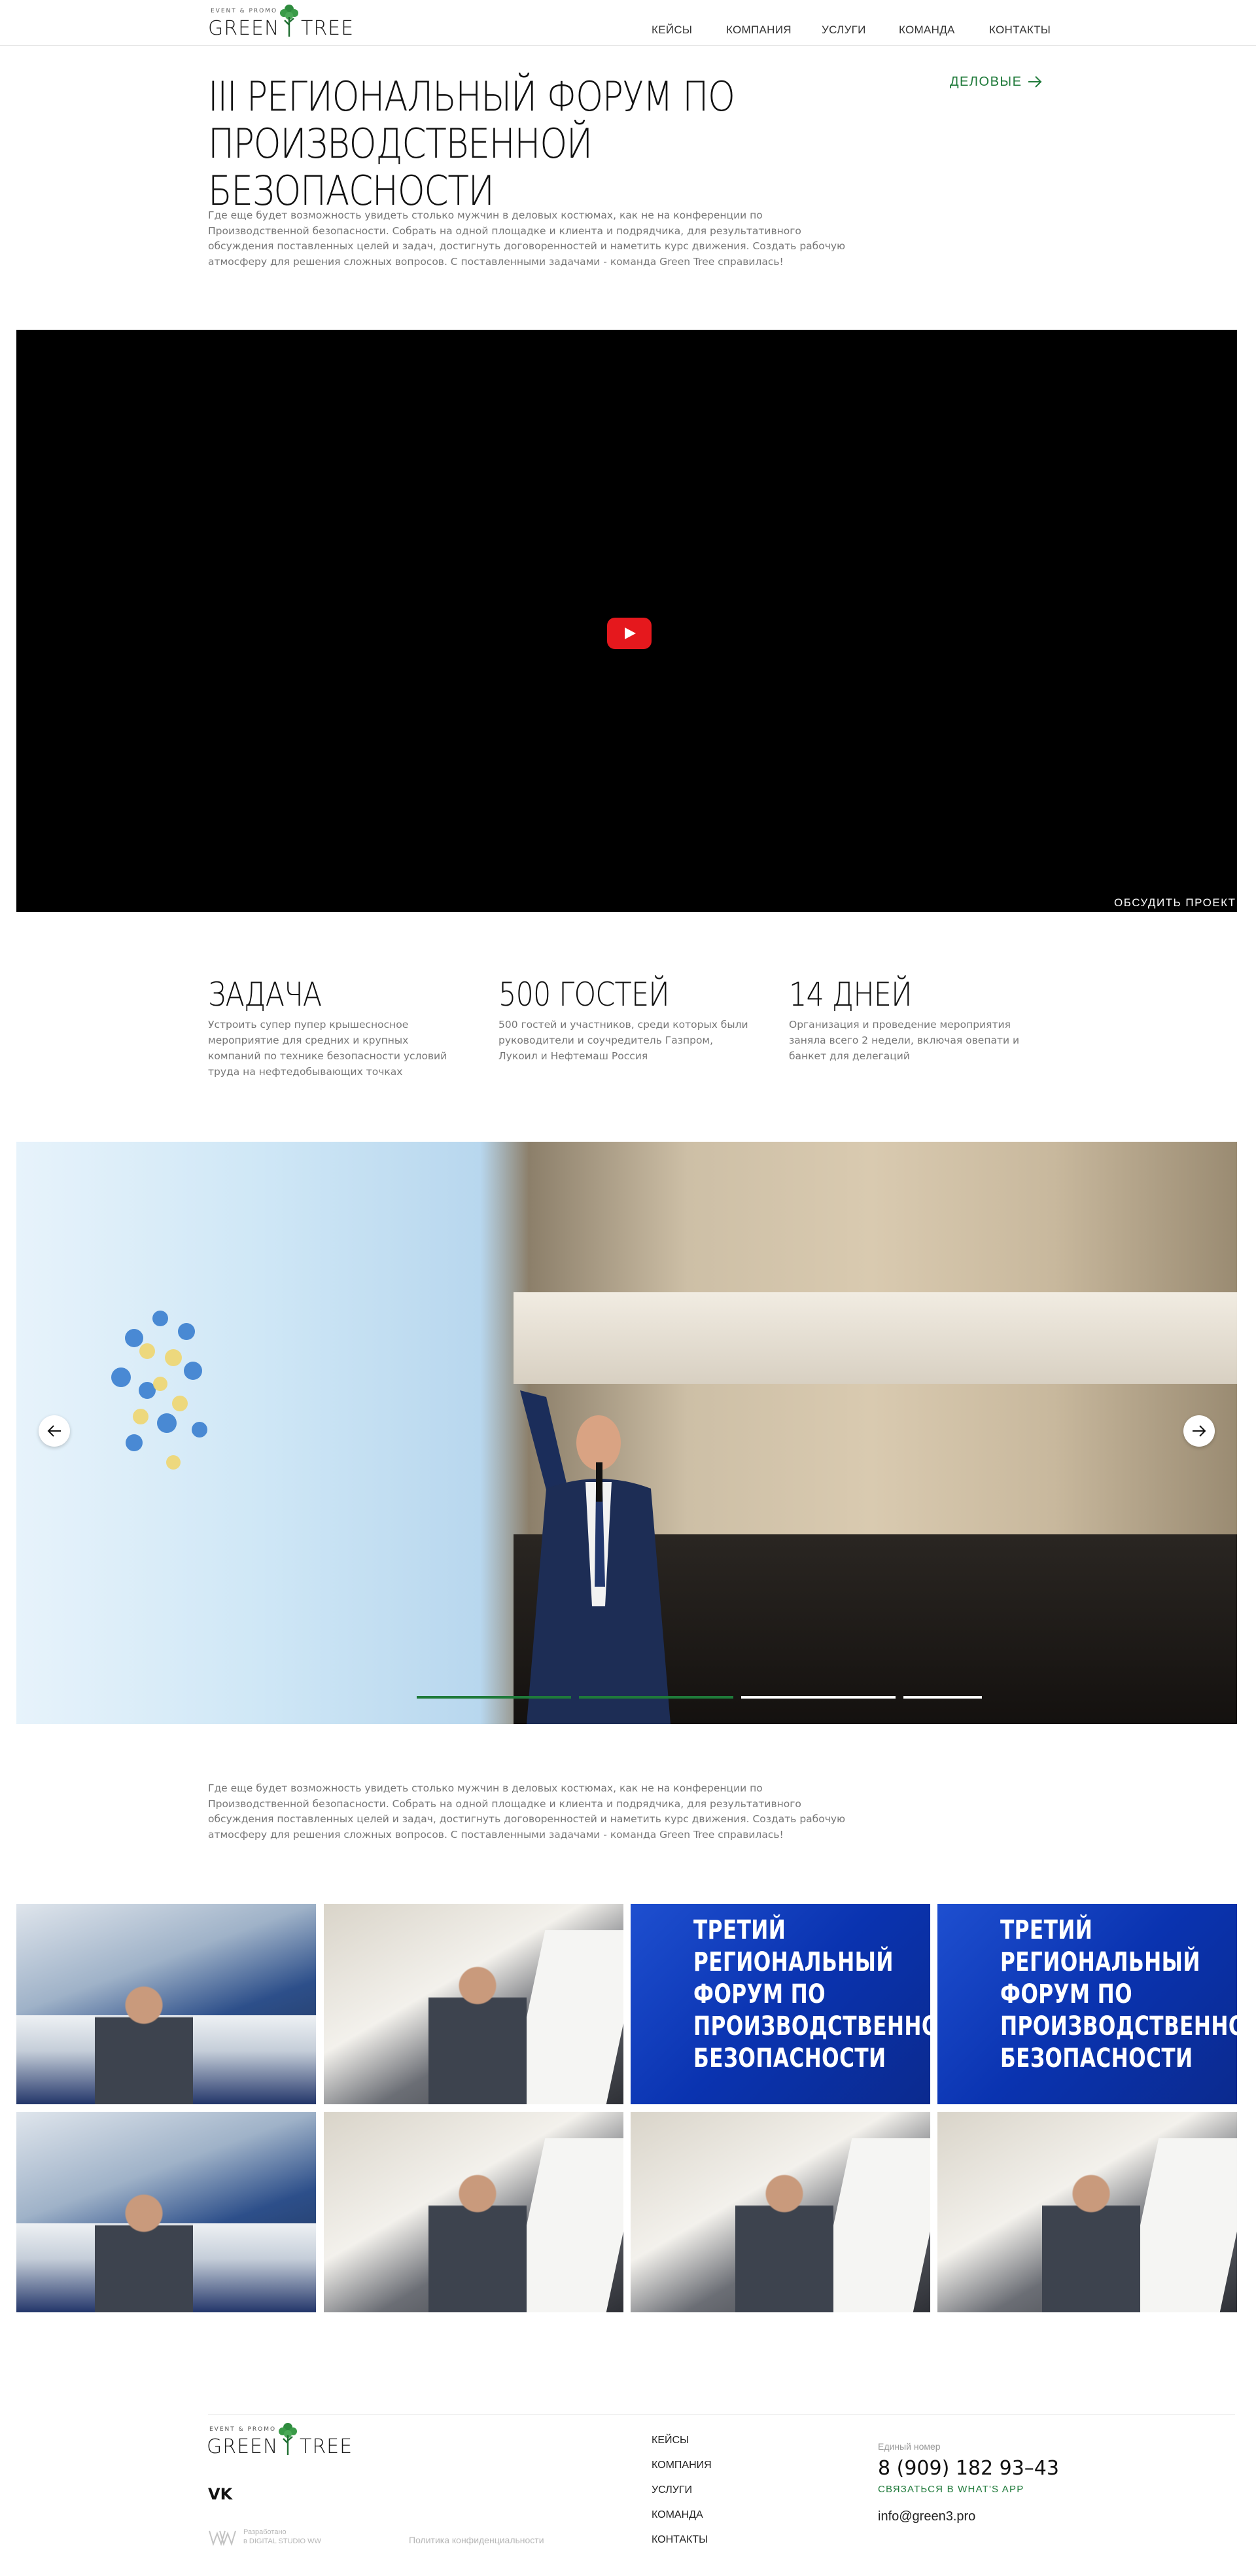 The width and height of the screenshot is (1256, 2576). Describe the element at coordinates (288, 2439) in the screenshot. I see `tree-icon` at that location.